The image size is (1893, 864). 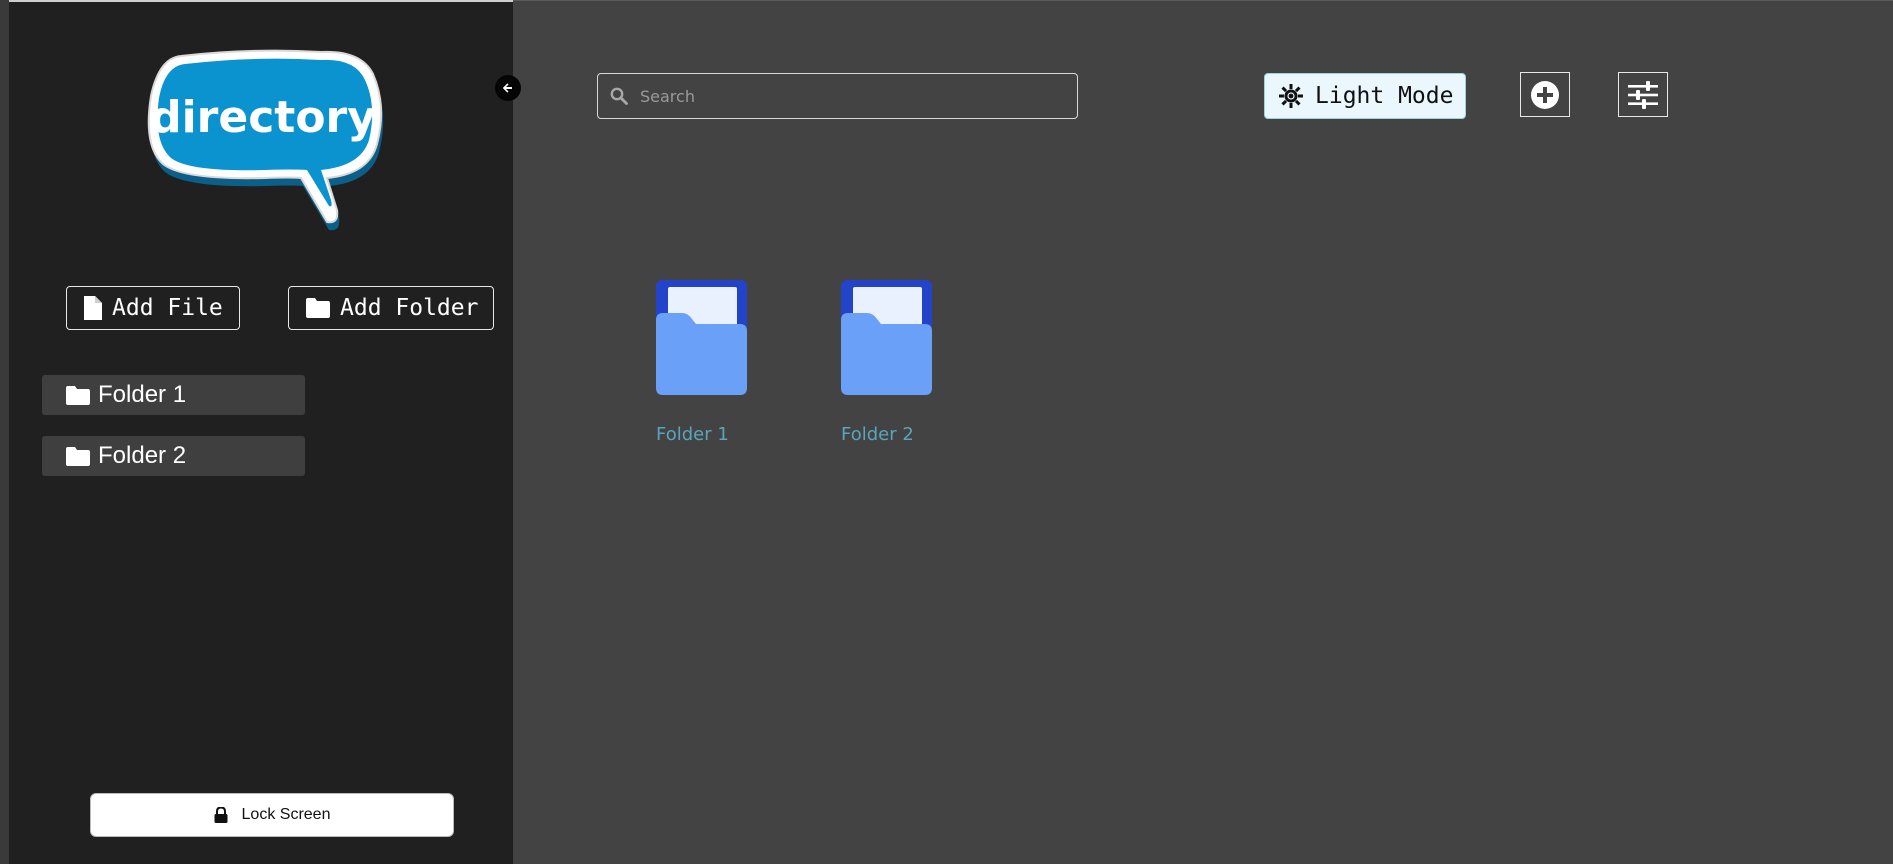 I want to click on light-mode-label: Light Mode, so click(x=1384, y=96).